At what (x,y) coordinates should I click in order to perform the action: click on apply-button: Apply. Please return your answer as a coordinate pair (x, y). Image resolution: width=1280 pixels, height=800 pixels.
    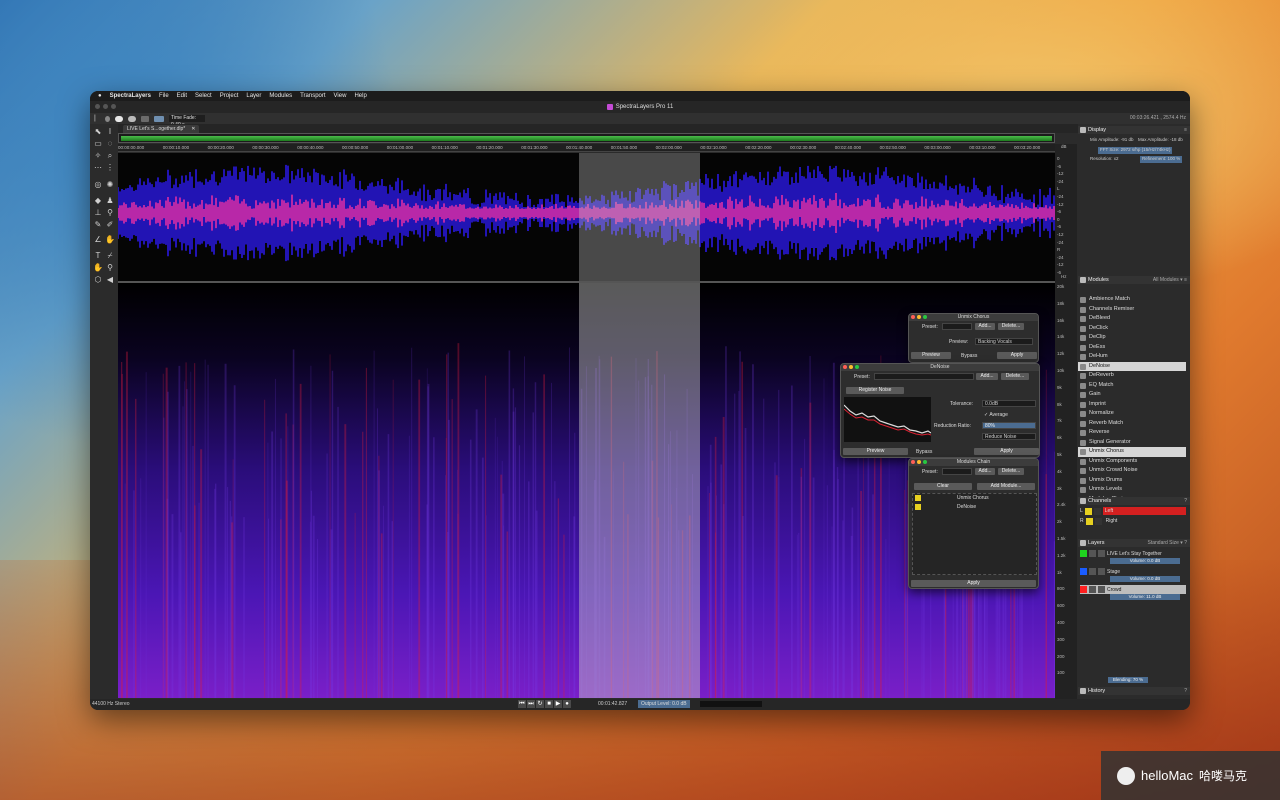
    Looking at the image, I should click on (1006, 451).